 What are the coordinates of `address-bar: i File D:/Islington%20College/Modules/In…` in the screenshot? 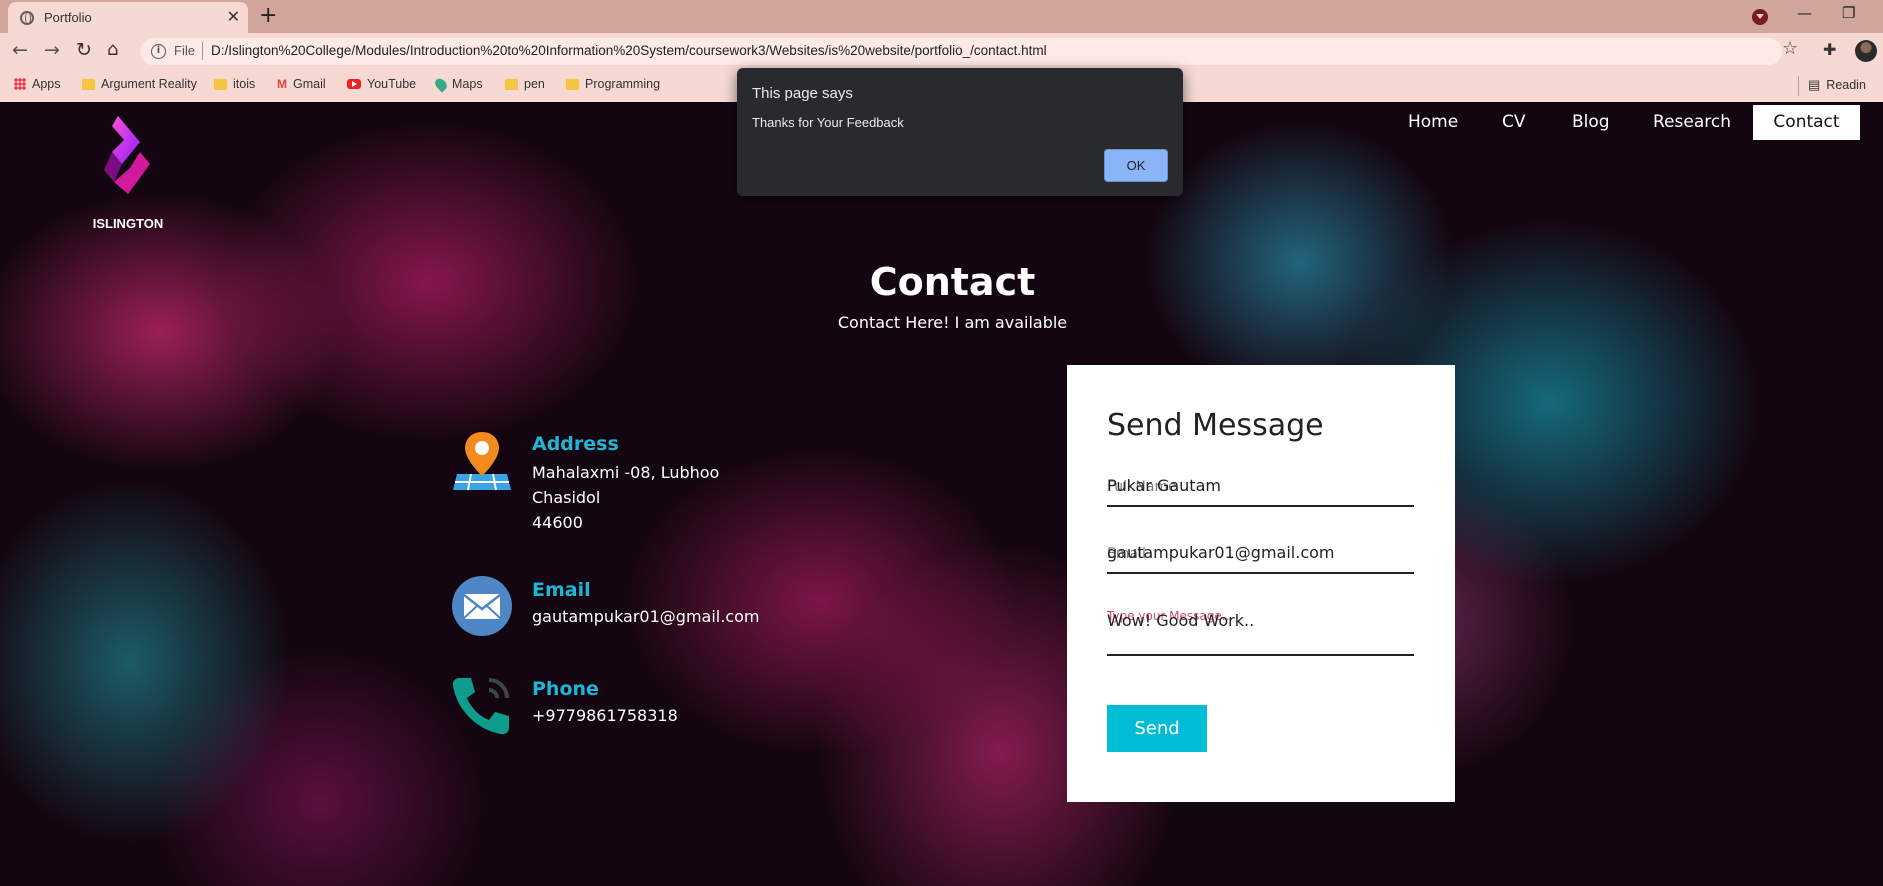 It's located at (961, 51).